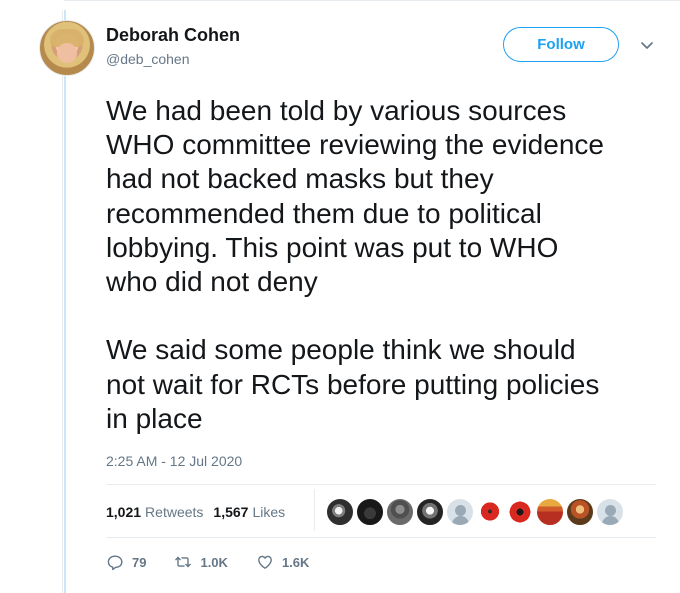 The width and height of the screenshot is (680, 593). What do you see at coordinates (561, 44) in the screenshot?
I see `follow-button: Follow` at bounding box center [561, 44].